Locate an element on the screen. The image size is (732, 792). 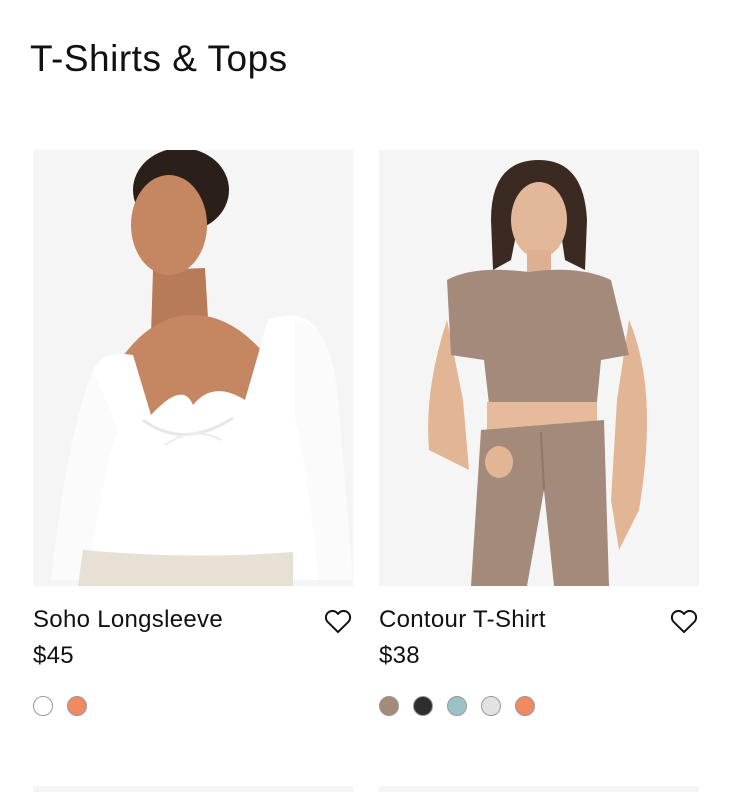
swatch-taupe is located at coordinates (389, 706).